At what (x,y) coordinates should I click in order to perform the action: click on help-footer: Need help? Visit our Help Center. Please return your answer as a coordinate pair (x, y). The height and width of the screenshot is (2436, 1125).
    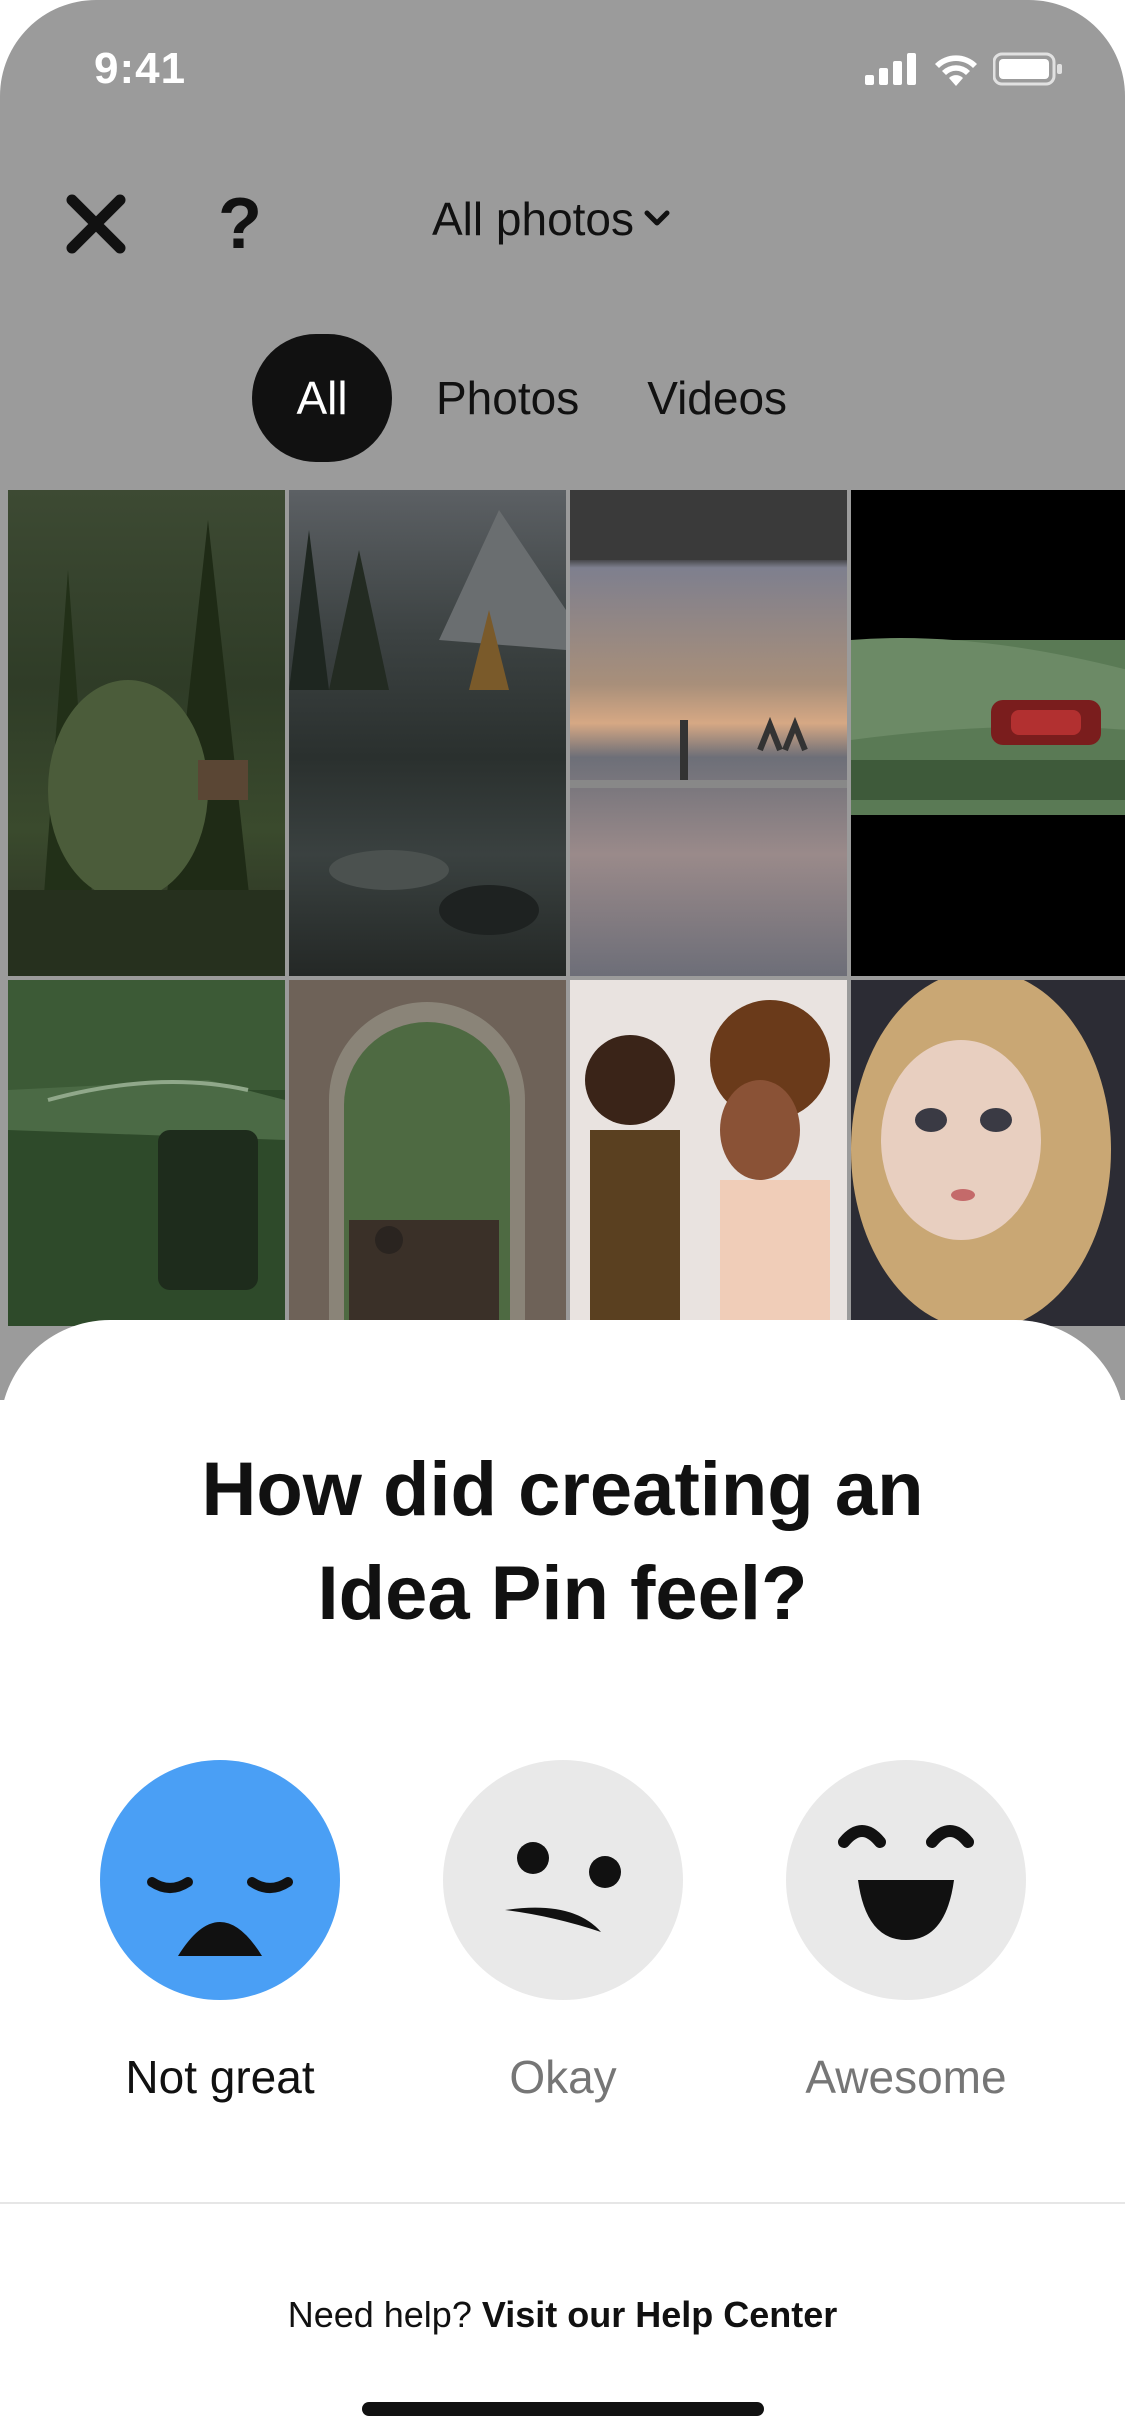
    Looking at the image, I should click on (562, 2315).